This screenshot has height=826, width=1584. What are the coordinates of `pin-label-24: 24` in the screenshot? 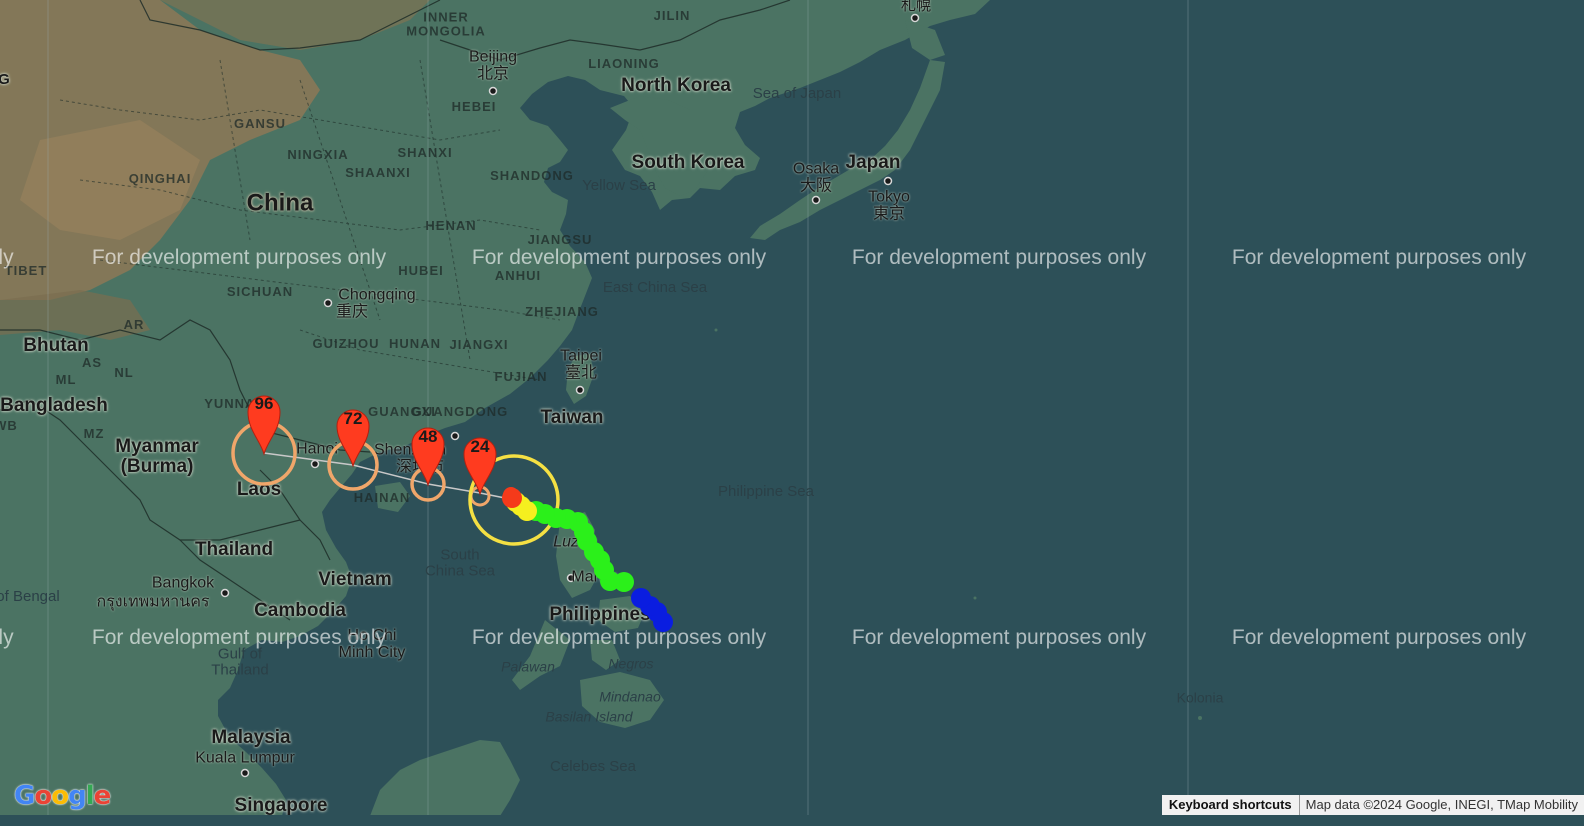 It's located at (480, 447).